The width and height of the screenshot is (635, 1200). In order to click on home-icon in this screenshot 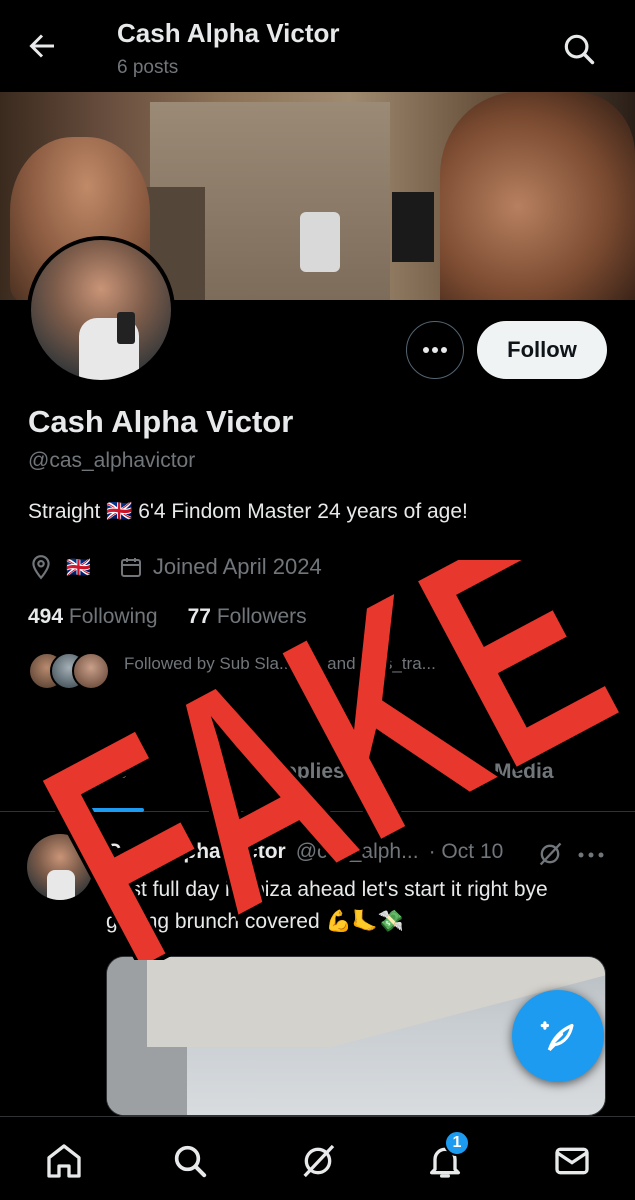, I will do `click(64, 1161)`.